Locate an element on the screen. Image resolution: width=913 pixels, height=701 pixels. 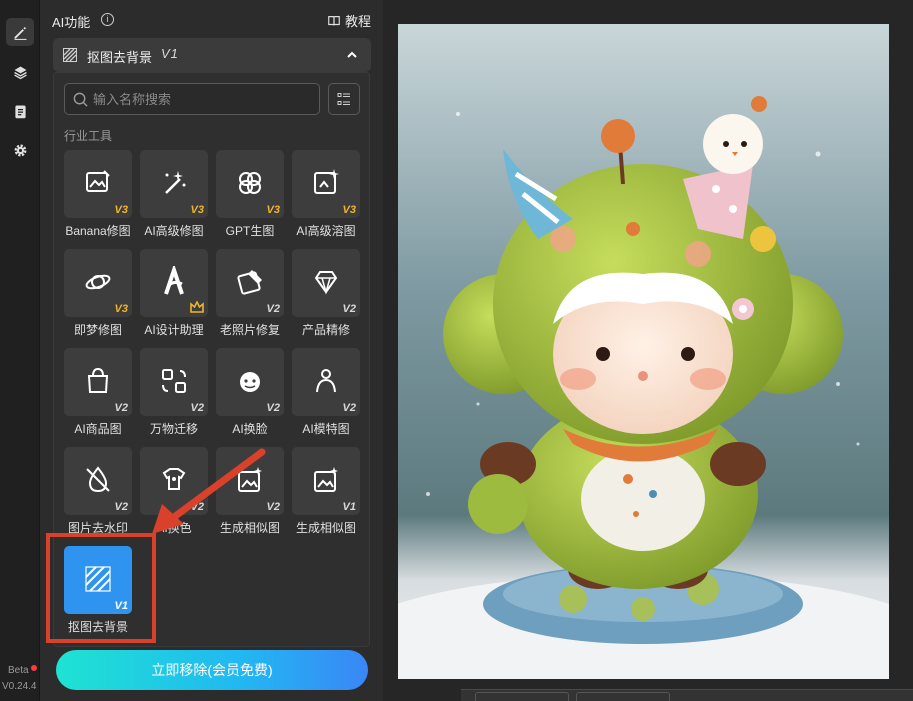
shopping-bag-icon is located at coordinates (98, 380).